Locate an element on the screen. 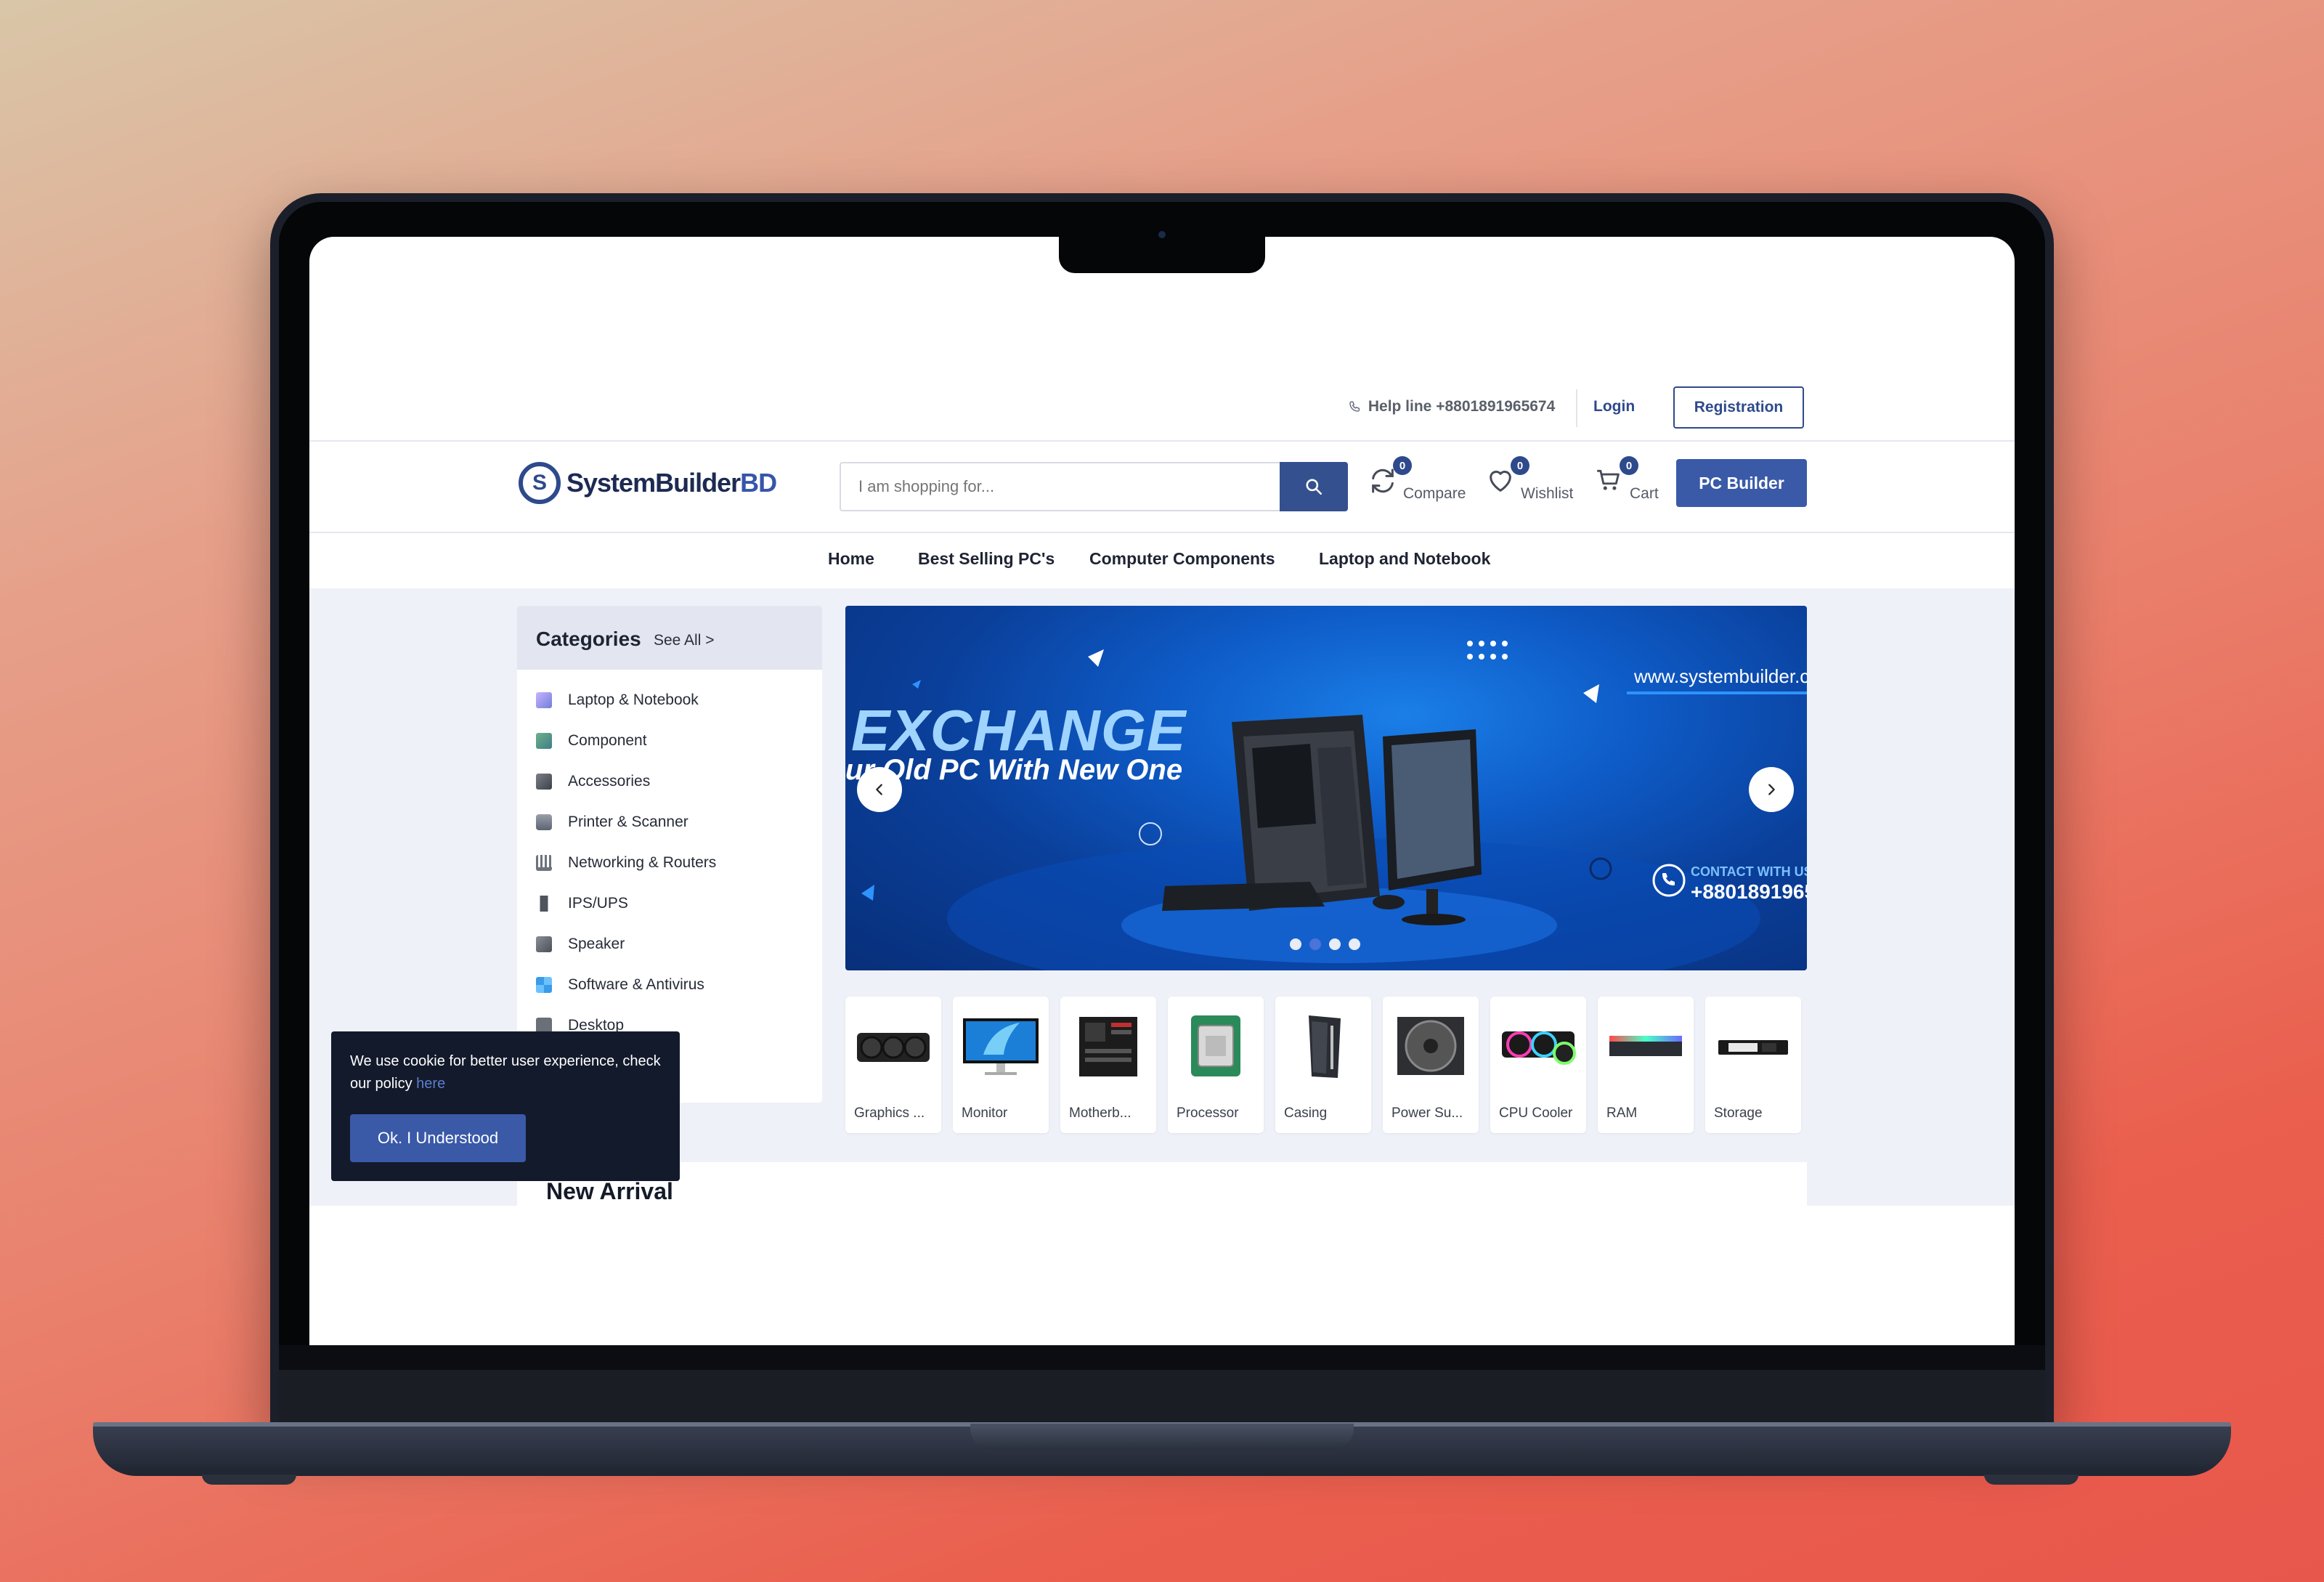  search-button is located at coordinates (1314, 487).